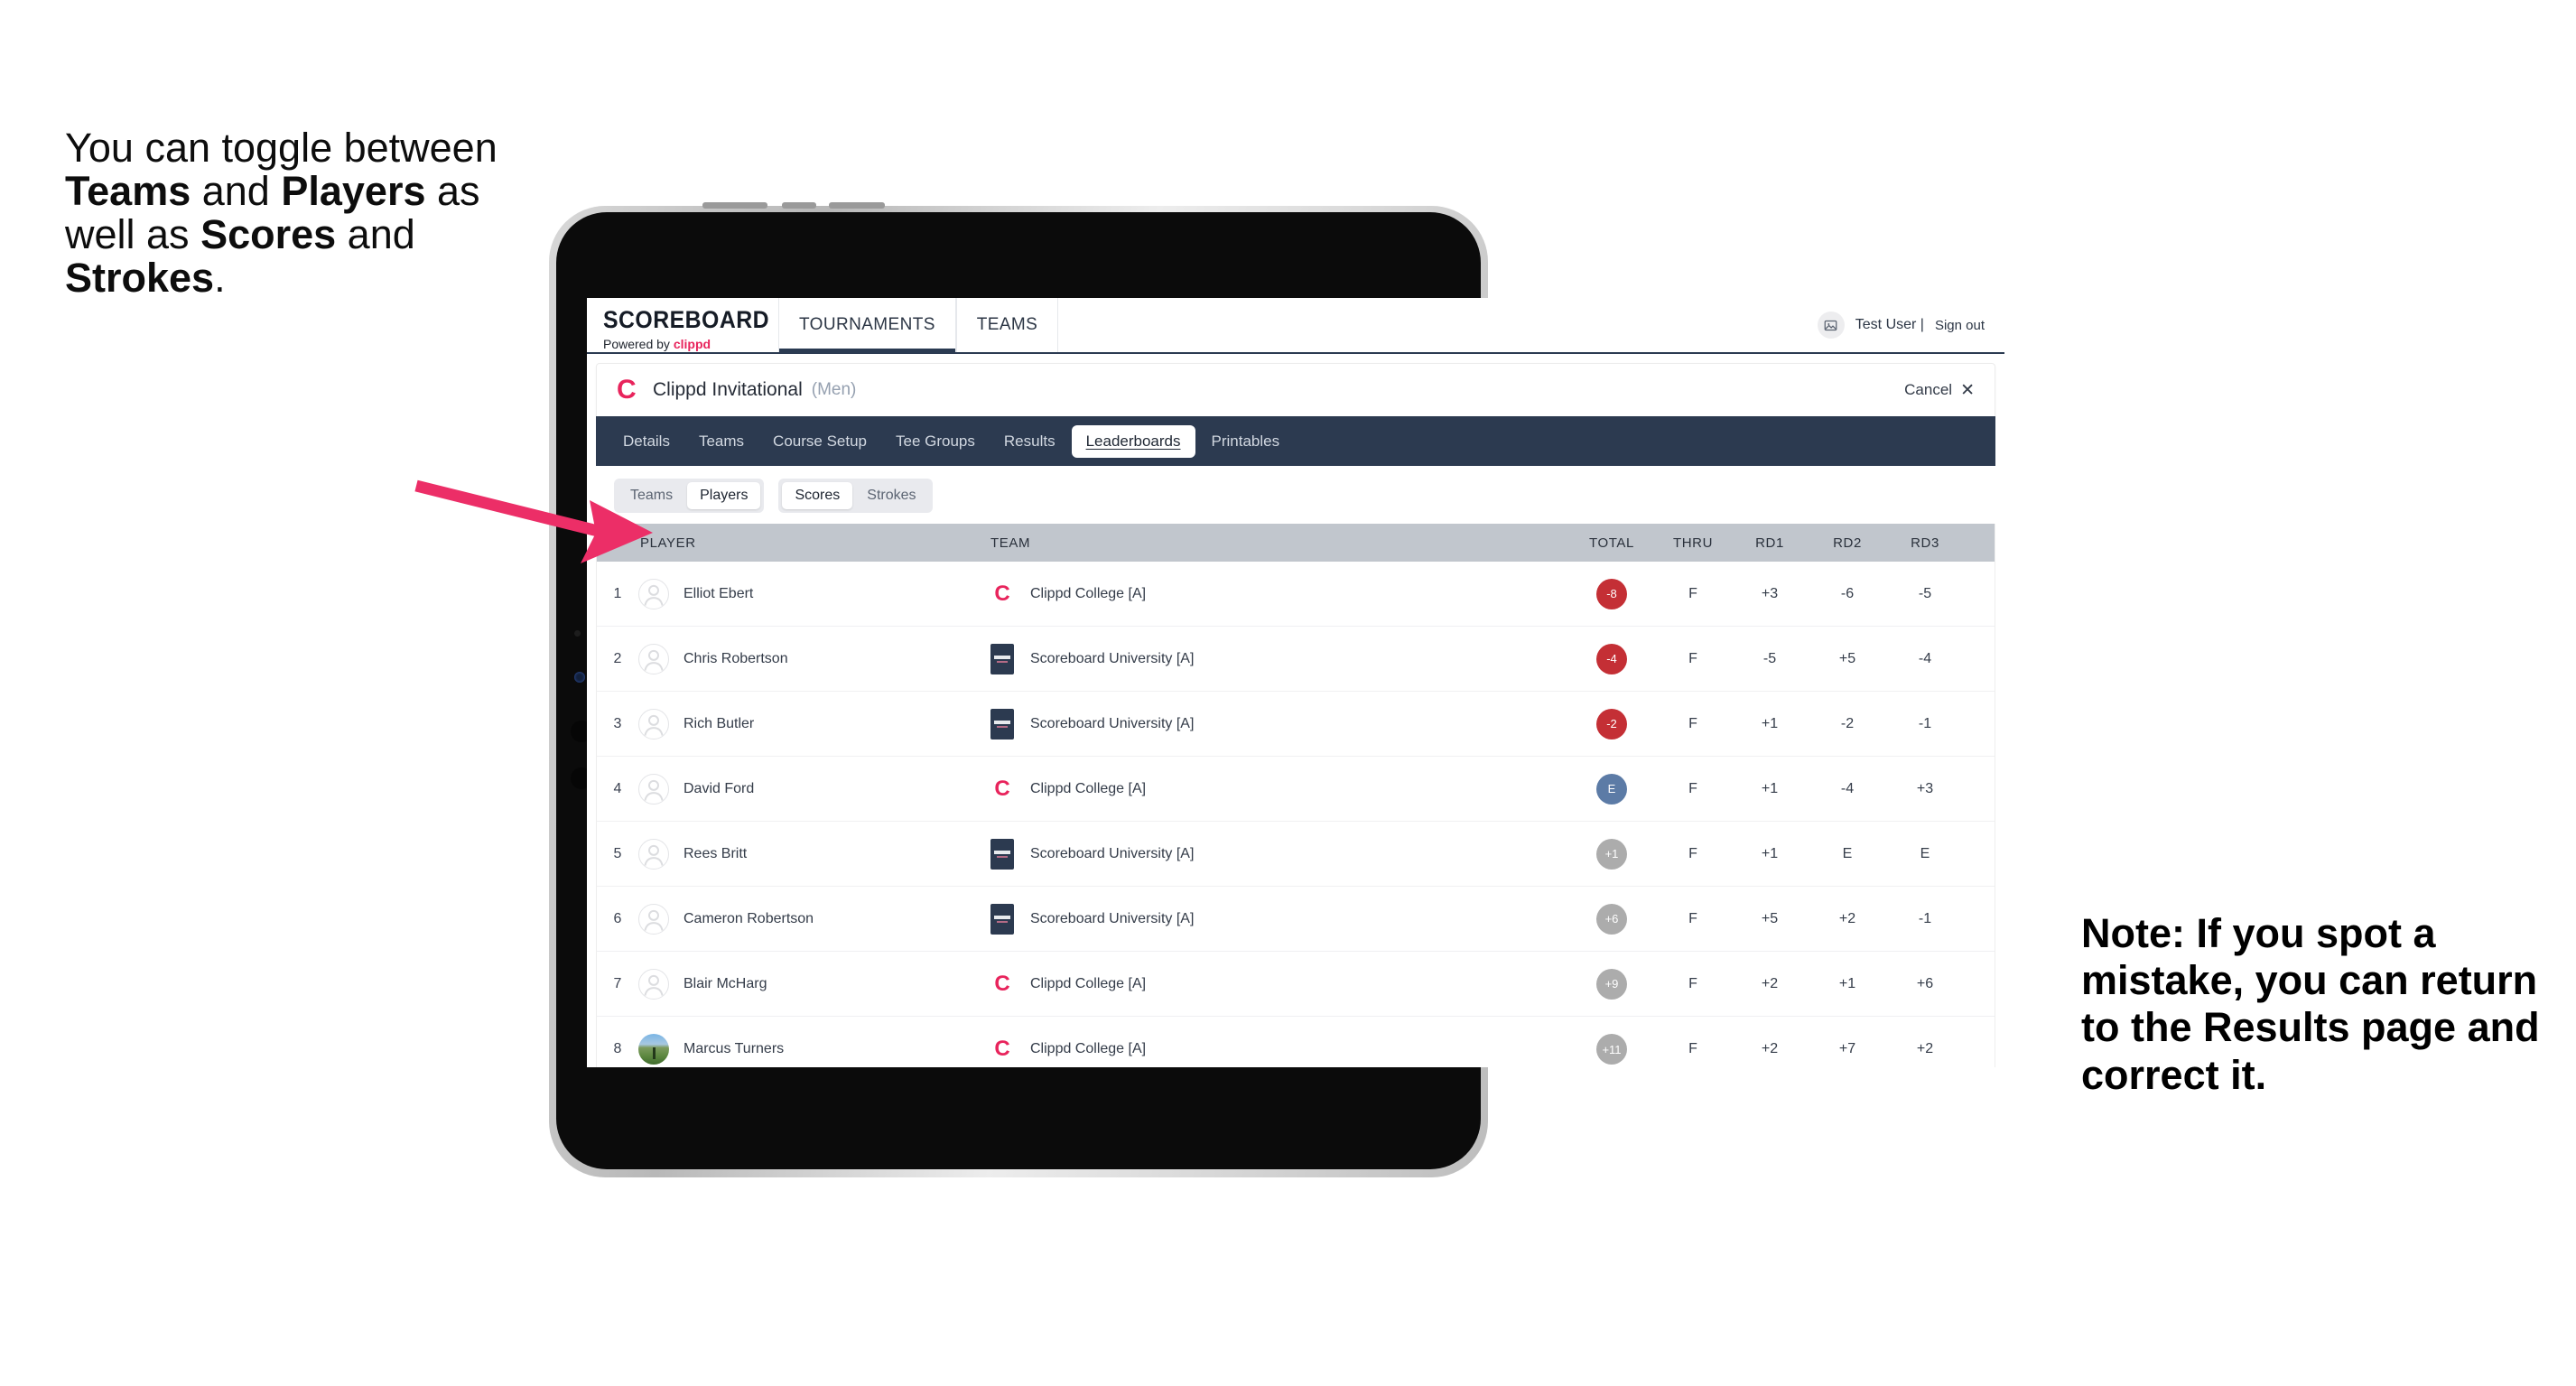 The image size is (2576, 1386). I want to click on avatar, so click(1831, 325).